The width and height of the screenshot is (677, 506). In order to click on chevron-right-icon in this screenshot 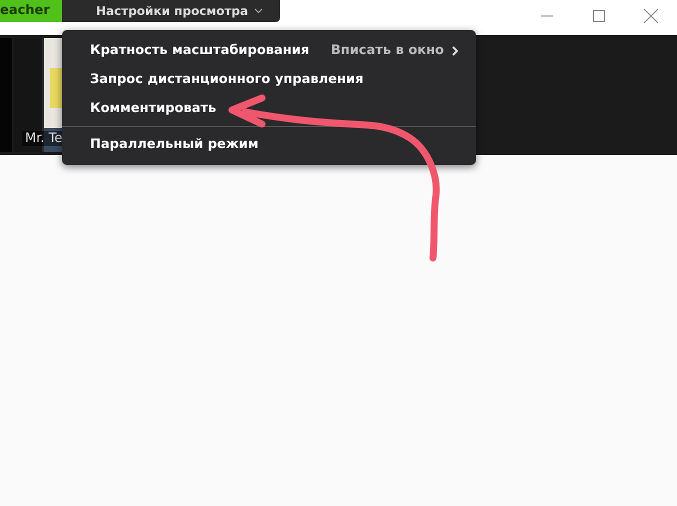, I will do `click(455, 51)`.